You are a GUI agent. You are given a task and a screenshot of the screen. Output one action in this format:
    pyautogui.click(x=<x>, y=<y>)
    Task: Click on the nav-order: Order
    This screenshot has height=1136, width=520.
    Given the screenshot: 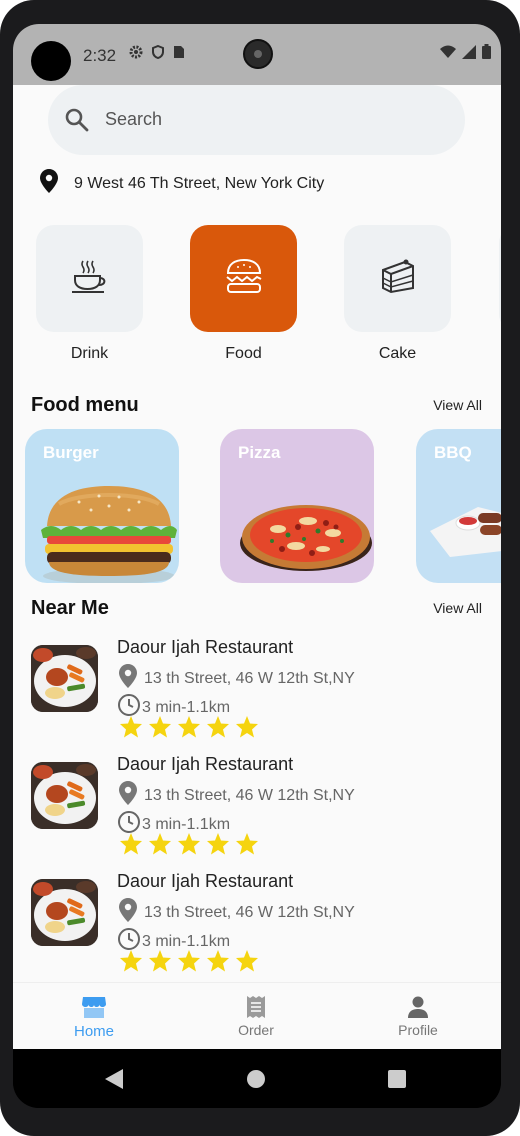 What is the action you would take?
    pyautogui.click(x=256, y=1016)
    